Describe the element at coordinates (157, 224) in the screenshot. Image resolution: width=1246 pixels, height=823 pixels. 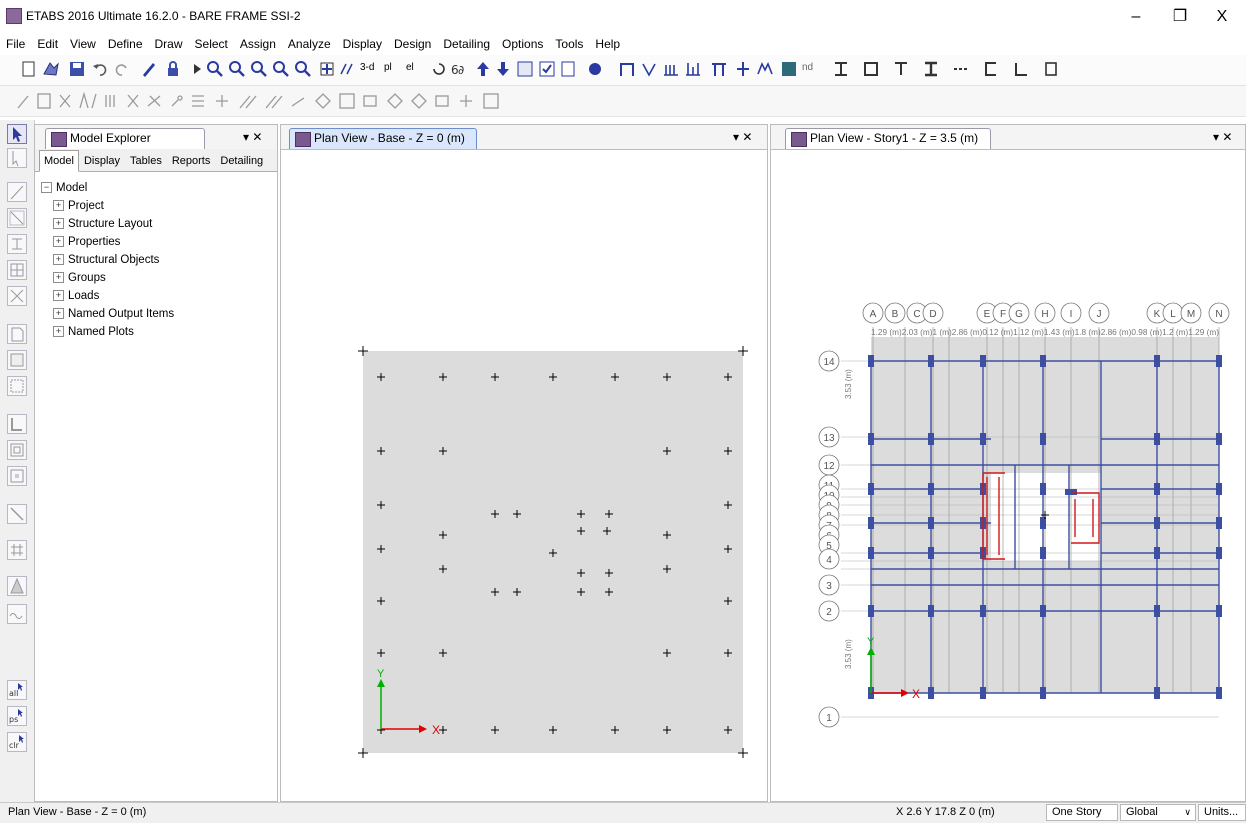
I see `tree-item-structure-layout: + Structure Layout` at that location.